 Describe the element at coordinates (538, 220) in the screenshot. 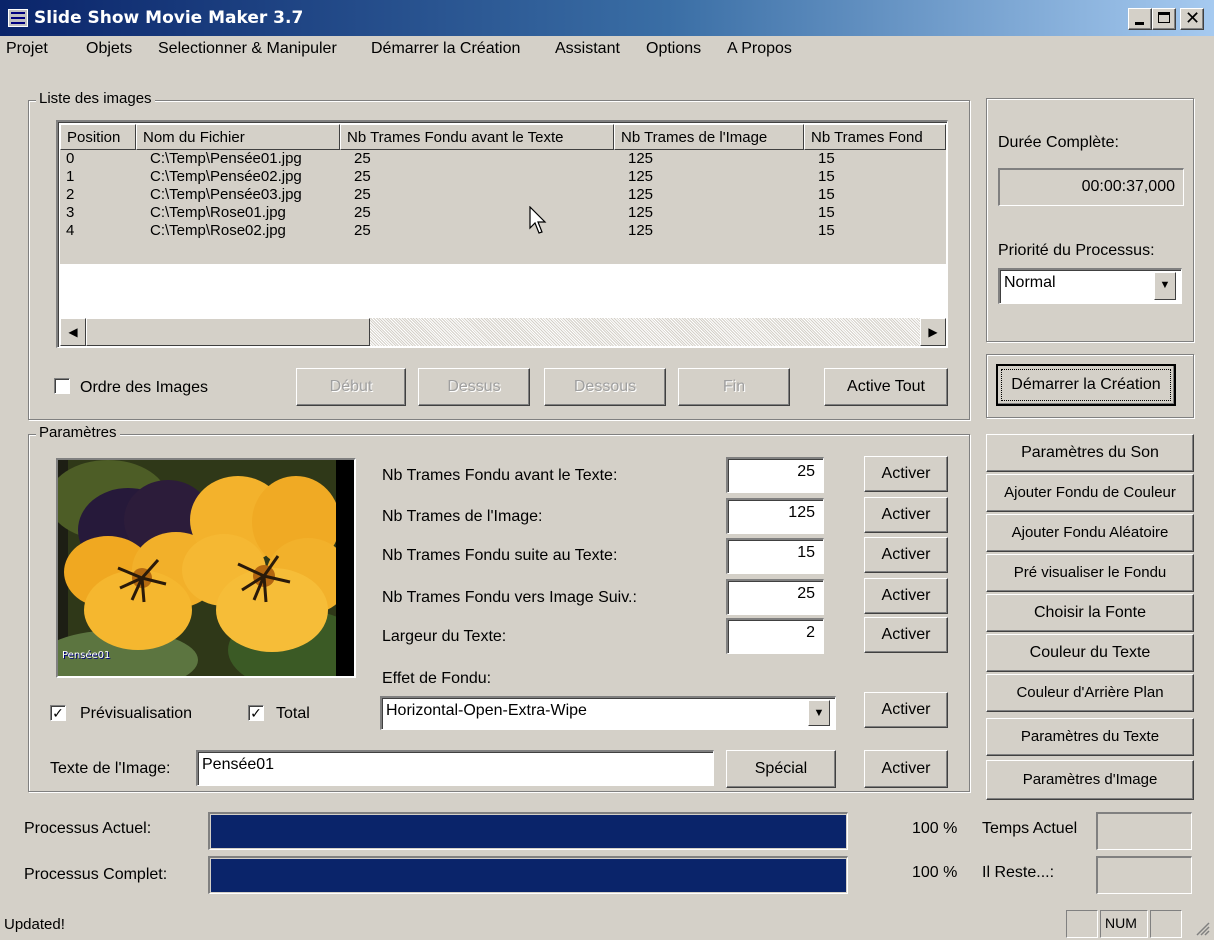

I see `mouse-cursor-icon` at that location.